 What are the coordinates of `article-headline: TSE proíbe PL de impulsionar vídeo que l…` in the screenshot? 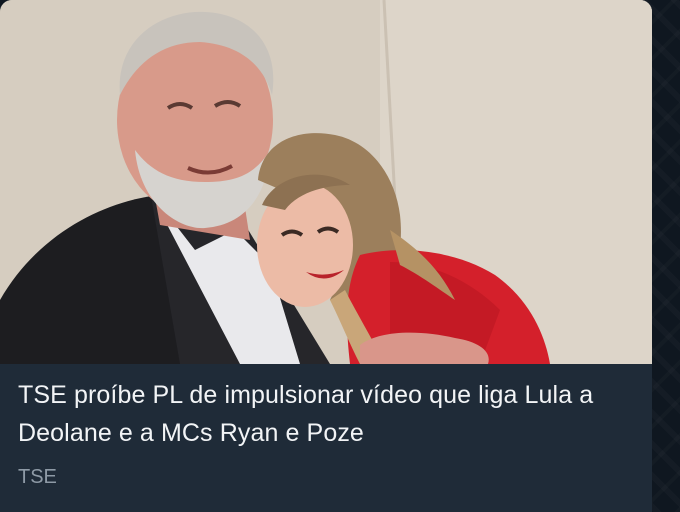 It's located at (328, 414).